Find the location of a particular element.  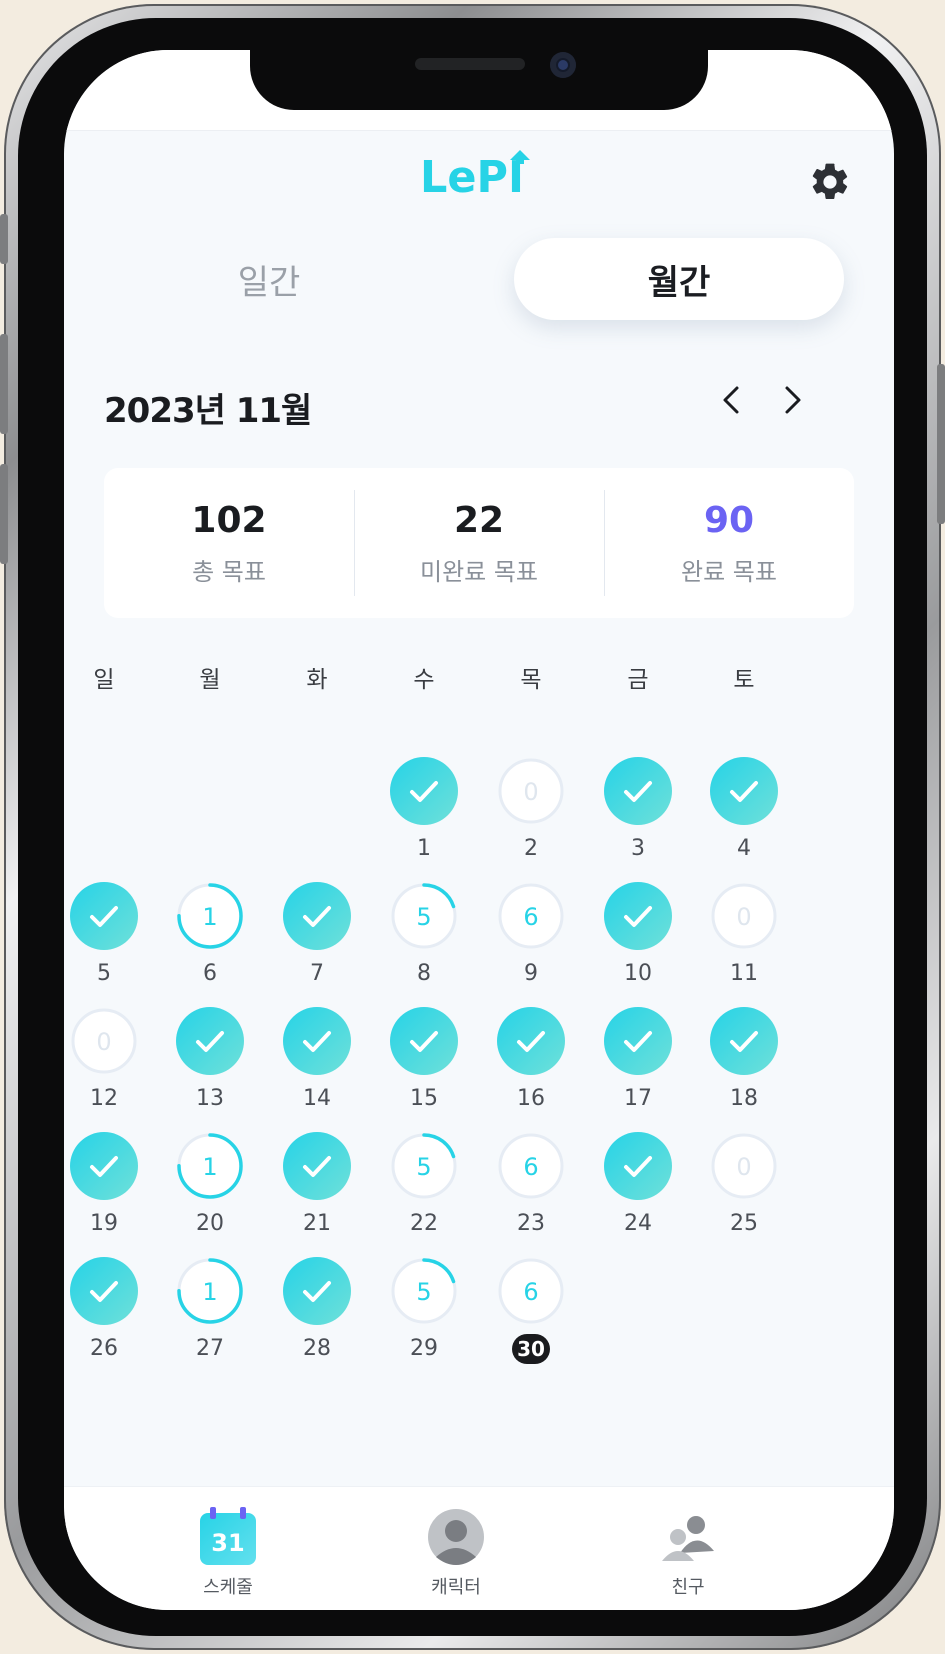

calendar-day: 5 22 is located at coordinates (424, 1186).